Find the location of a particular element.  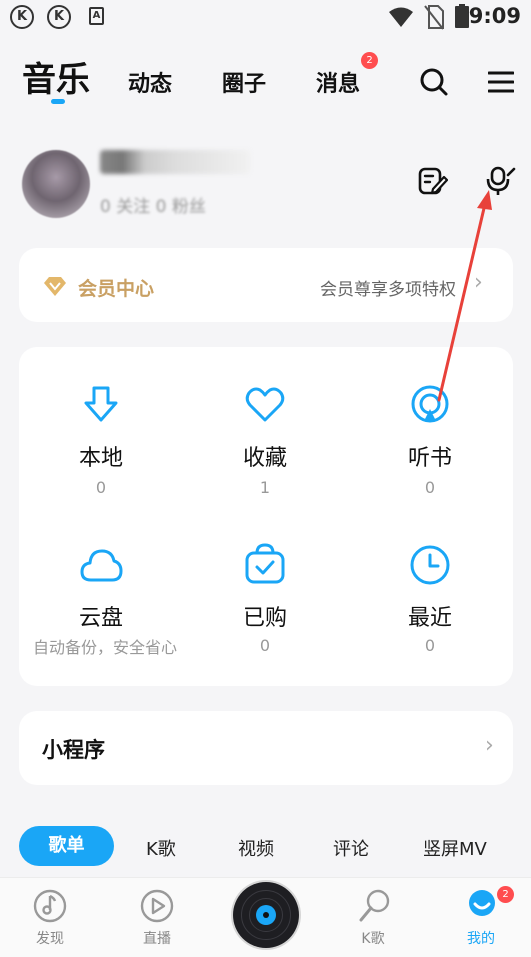

clock-icon is located at coordinates (430, 565).